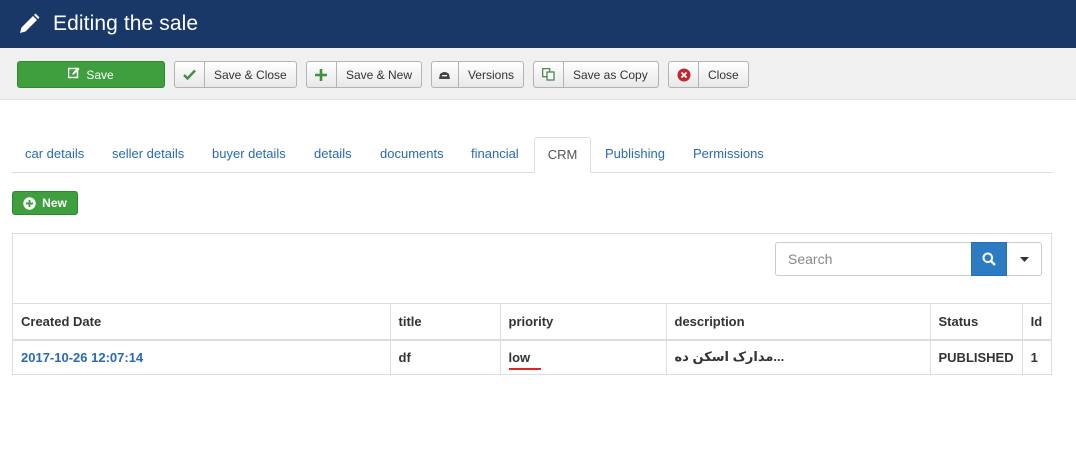 This screenshot has width=1076, height=459. What do you see at coordinates (202, 356) in the screenshot?
I see `created-date-link: 2017-10-26 12:07:14` at bounding box center [202, 356].